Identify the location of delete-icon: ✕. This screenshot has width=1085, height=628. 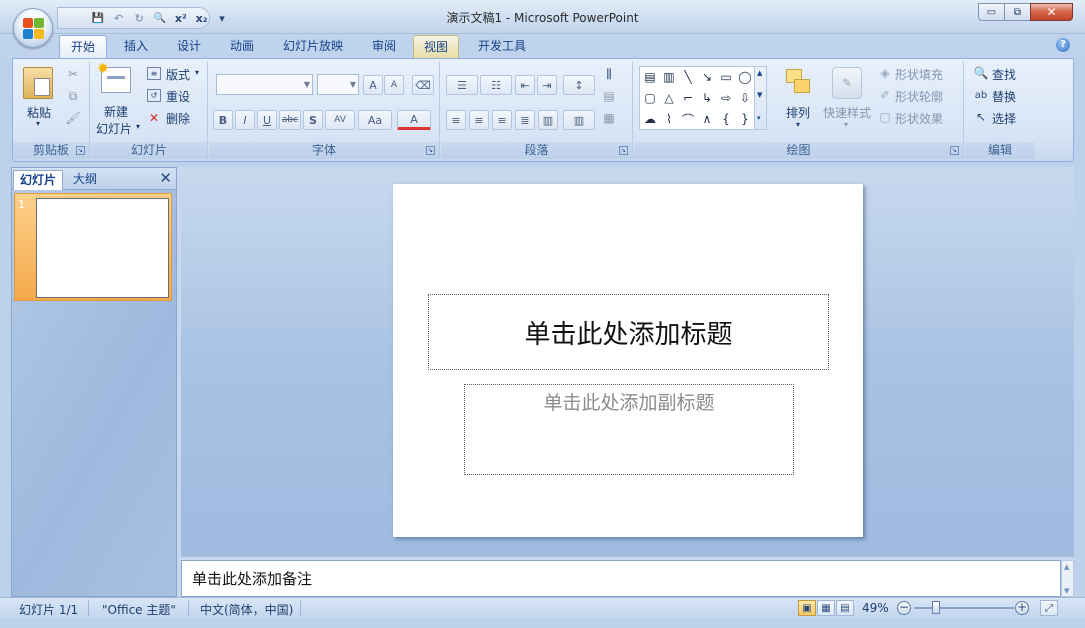
(154, 118).